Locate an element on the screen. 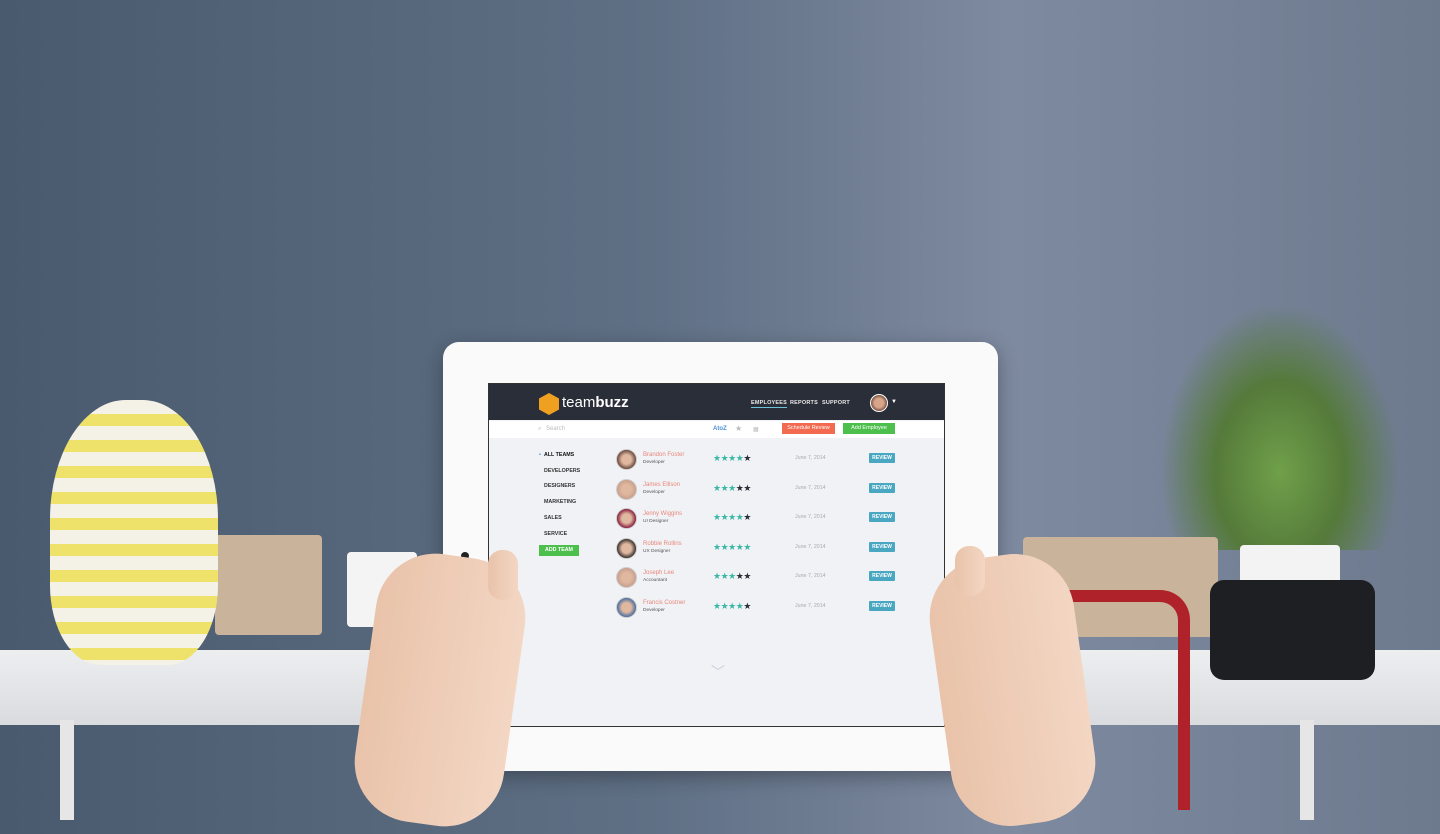  employee-name: Joseph Lee is located at coordinates (658, 573).